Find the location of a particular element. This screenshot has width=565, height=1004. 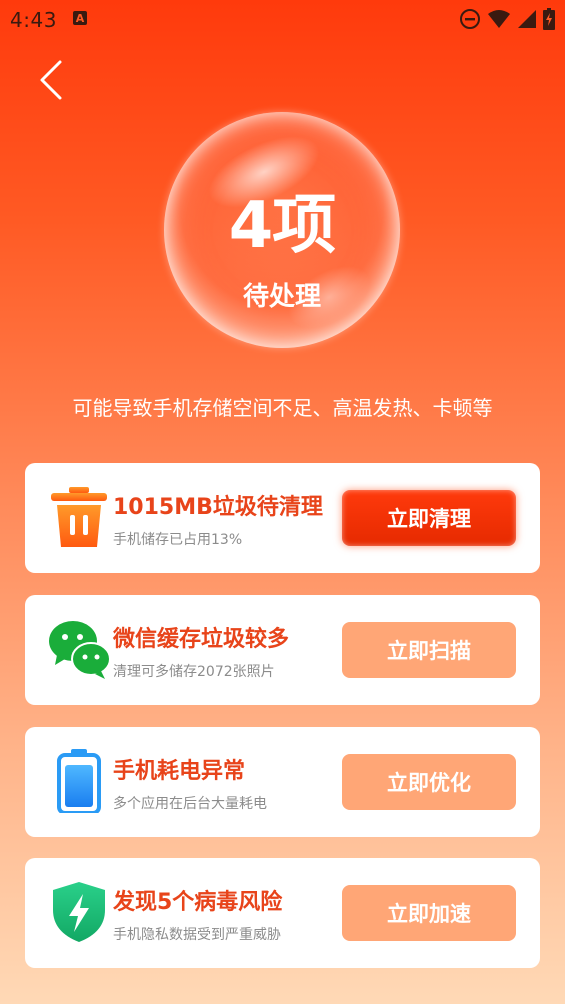

battery-charging-icon is located at coordinates (549, 19).